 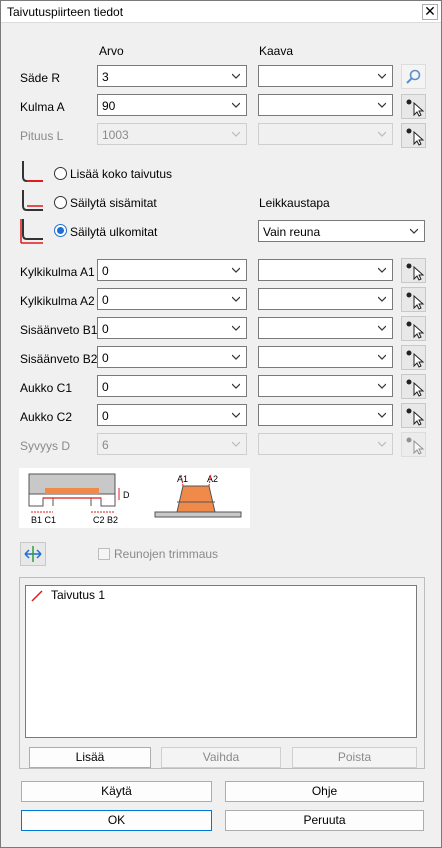 What do you see at coordinates (60, 230) in the screenshot?
I see `radio-keep-outer` at bounding box center [60, 230].